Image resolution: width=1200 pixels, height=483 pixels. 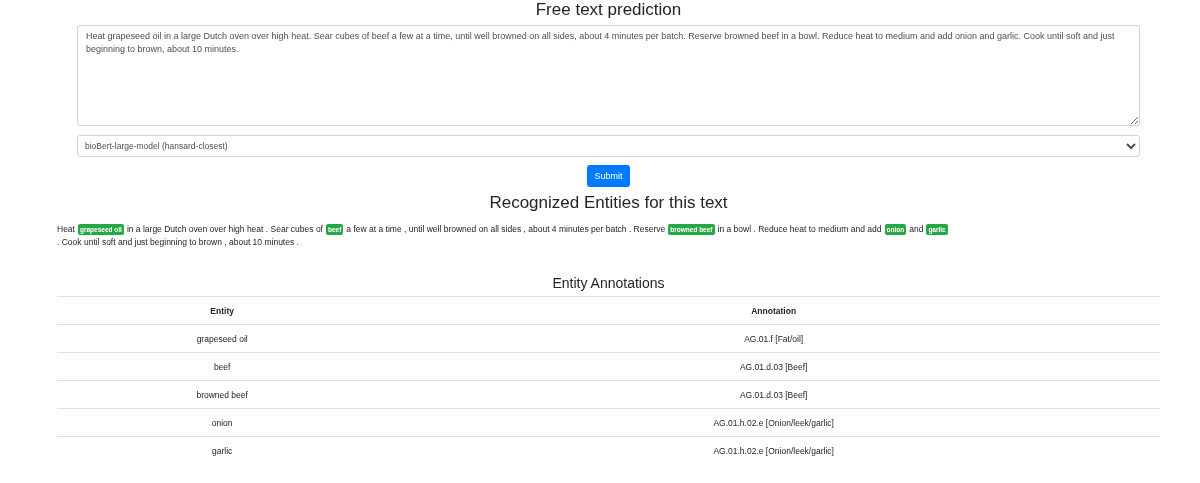 What do you see at coordinates (916, 229) in the screenshot?
I see `annotated-text: and` at bounding box center [916, 229].